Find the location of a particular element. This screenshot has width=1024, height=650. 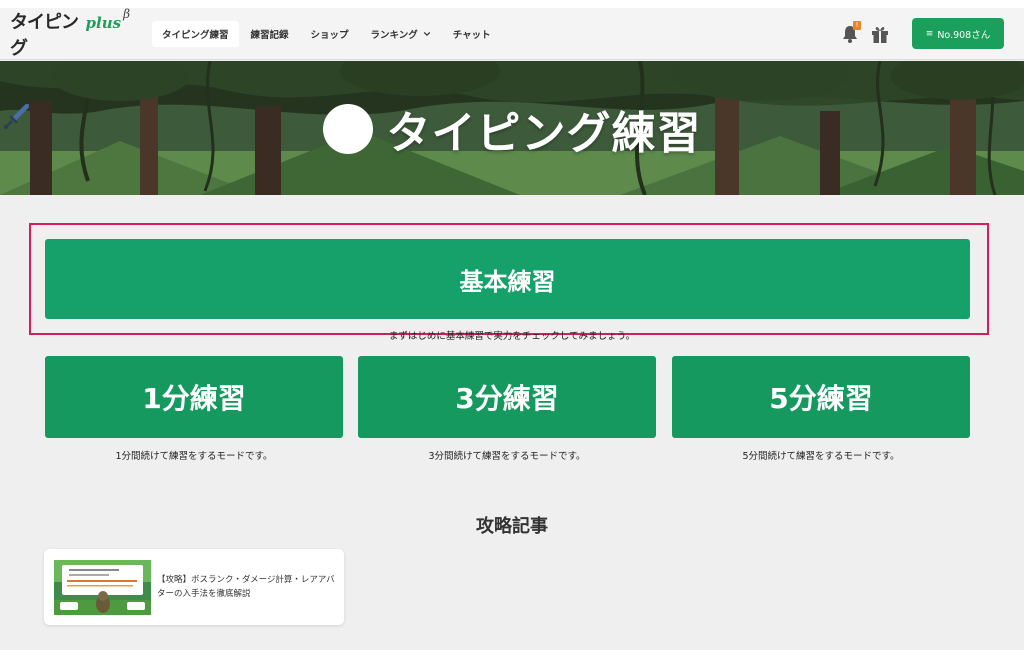

main-nav: タイピング練習 練習記録 ショップ ランキング チャット is located at coordinates (327, 33).